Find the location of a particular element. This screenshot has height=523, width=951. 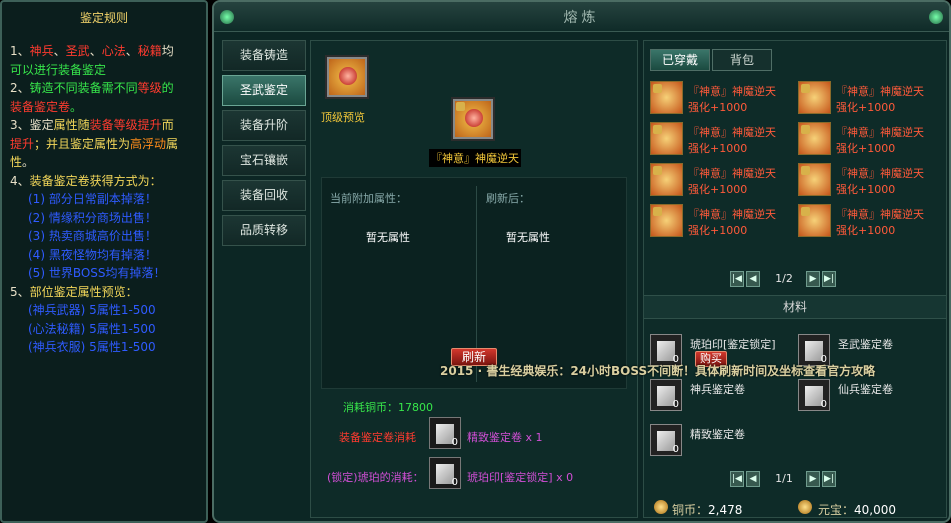

rule-segment: (1) 部分日常副本掉落！ is located at coordinates (92, 199).